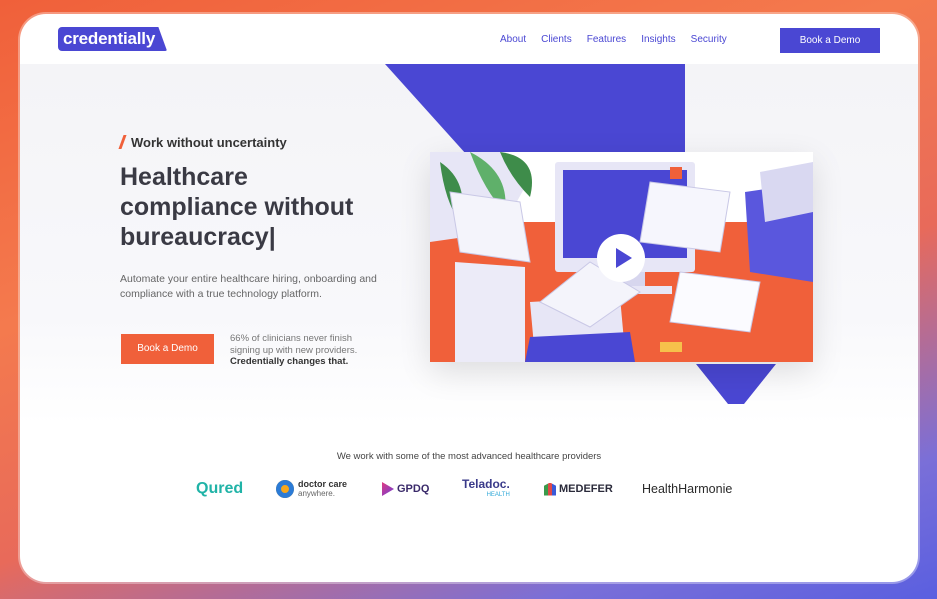  I want to click on headline-line-3: bureaucracy|, so click(198, 237).